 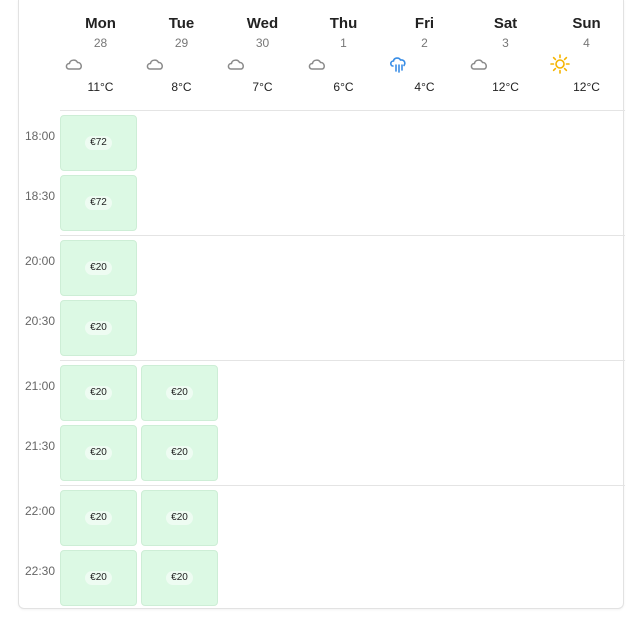 What do you see at coordinates (560, 64) in the screenshot?
I see `sun-icon` at bounding box center [560, 64].